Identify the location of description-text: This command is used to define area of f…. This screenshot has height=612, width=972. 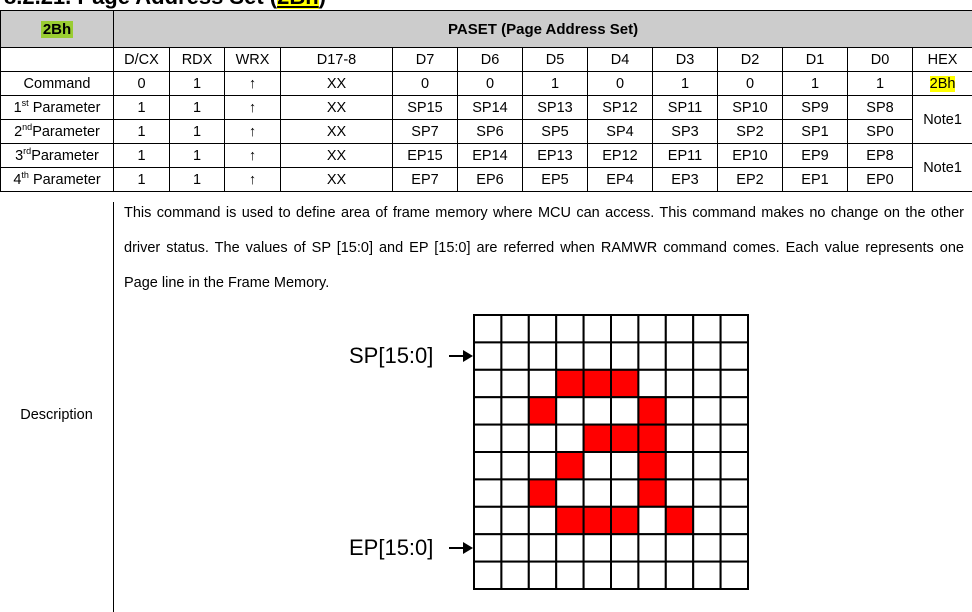
(544, 248).